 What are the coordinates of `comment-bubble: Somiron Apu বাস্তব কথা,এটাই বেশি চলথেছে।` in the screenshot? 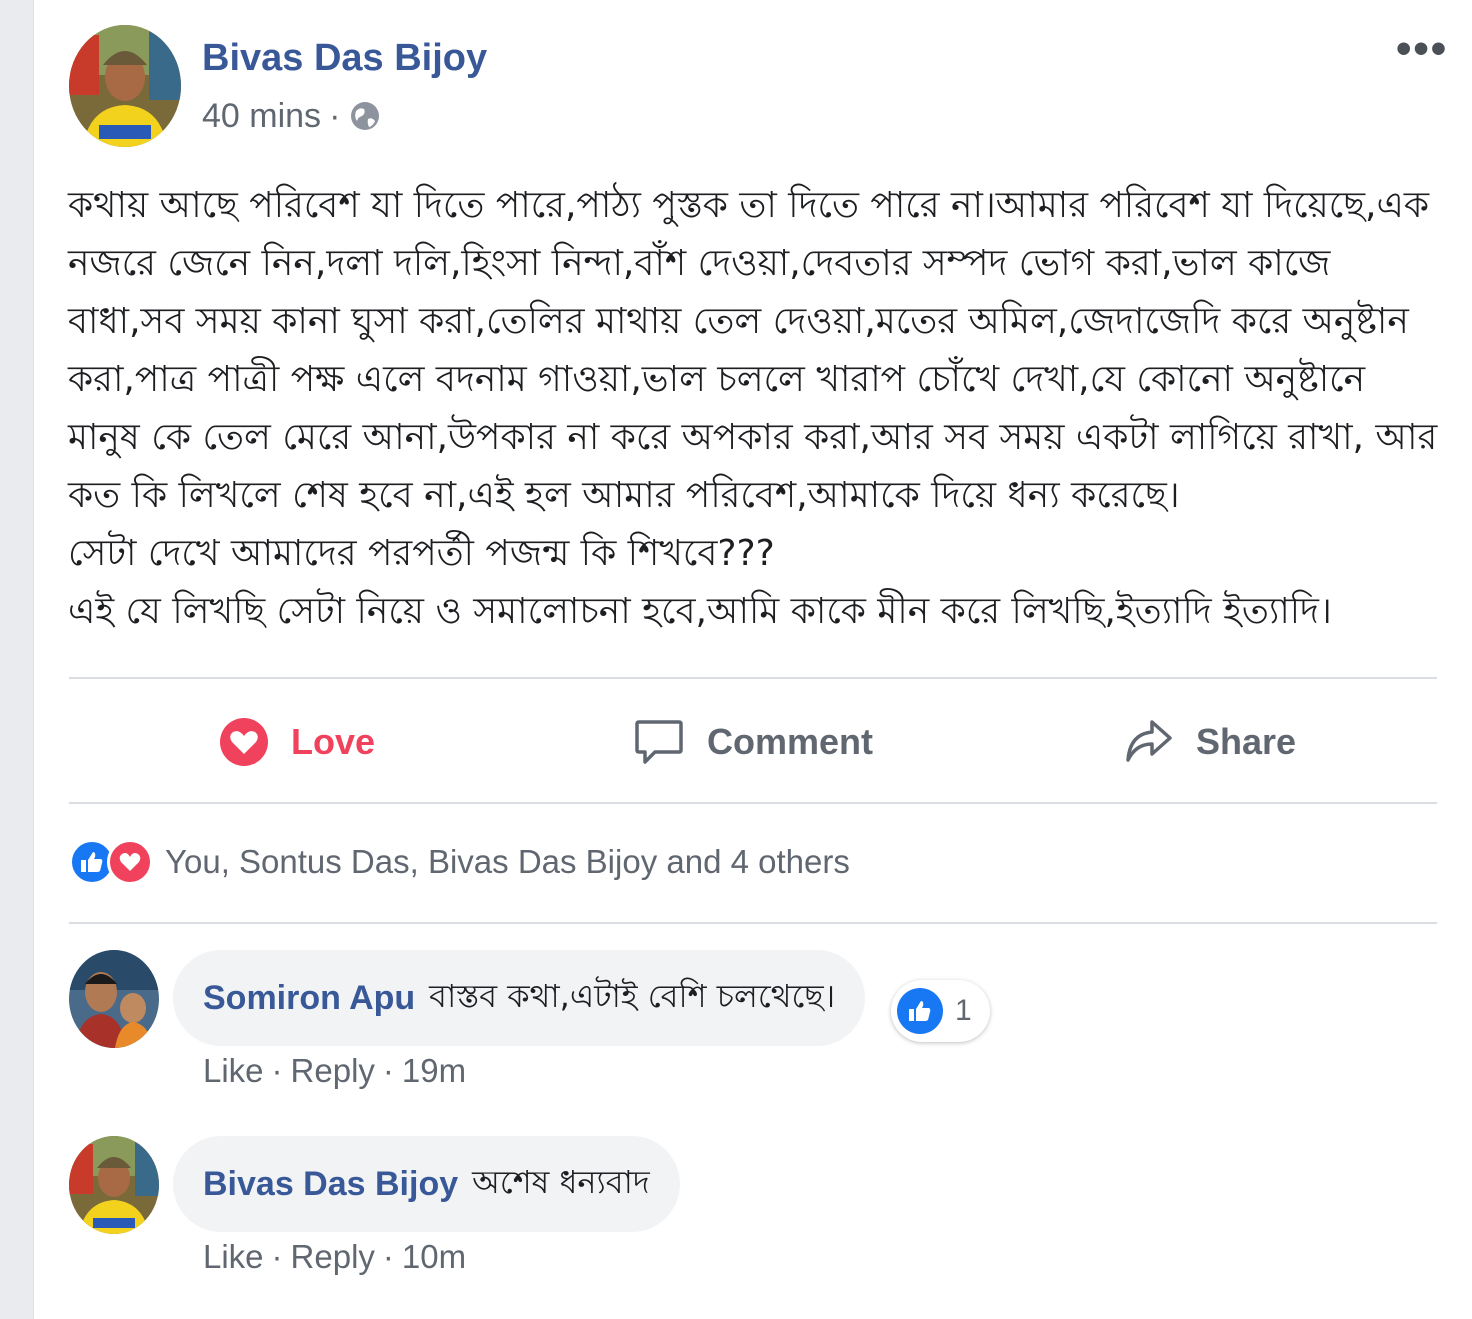 It's located at (519, 998).